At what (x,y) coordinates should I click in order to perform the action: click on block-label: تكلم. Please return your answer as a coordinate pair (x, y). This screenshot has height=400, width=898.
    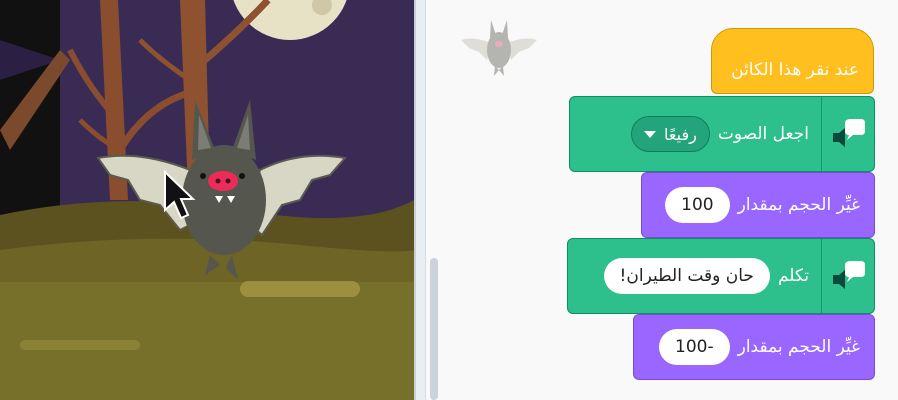
    Looking at the image, I should click on (793, 276).